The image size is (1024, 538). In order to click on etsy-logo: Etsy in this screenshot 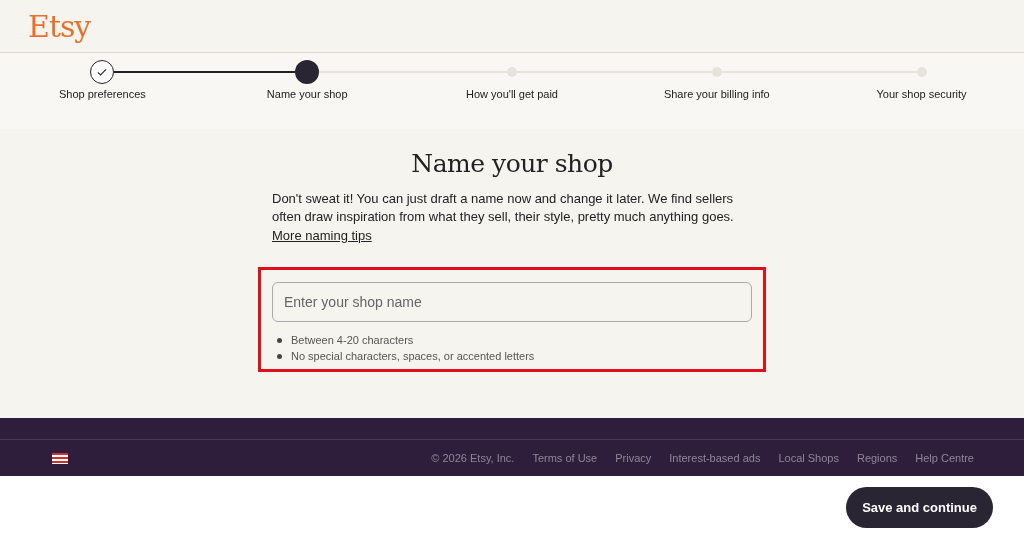, I will do `click(59, 26)`.